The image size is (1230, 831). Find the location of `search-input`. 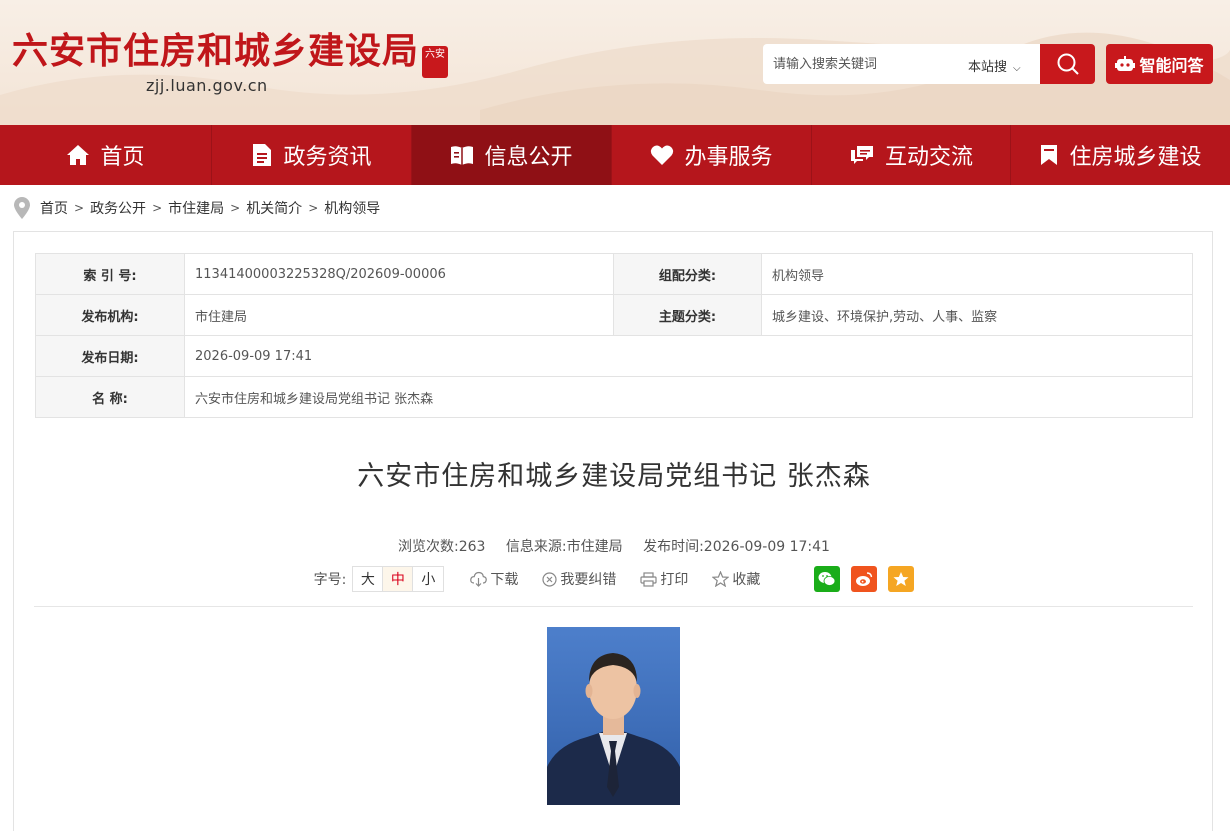

search-input is located at coordinates (860, 64).